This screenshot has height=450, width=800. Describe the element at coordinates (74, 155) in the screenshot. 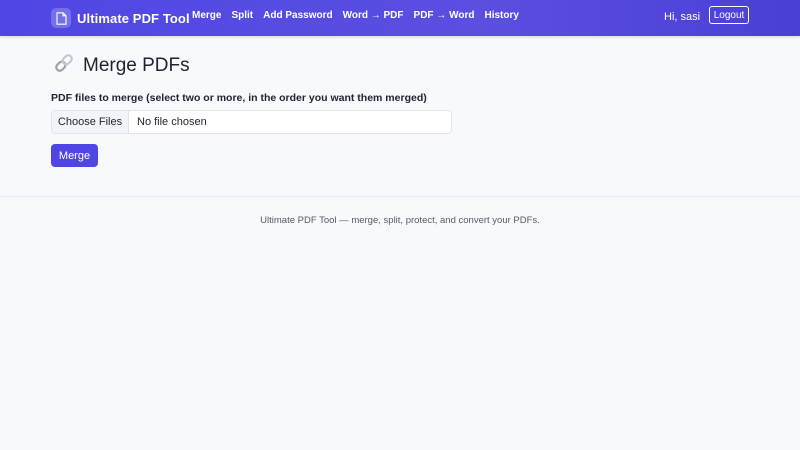

I see `merge-button: Merge` at that location.